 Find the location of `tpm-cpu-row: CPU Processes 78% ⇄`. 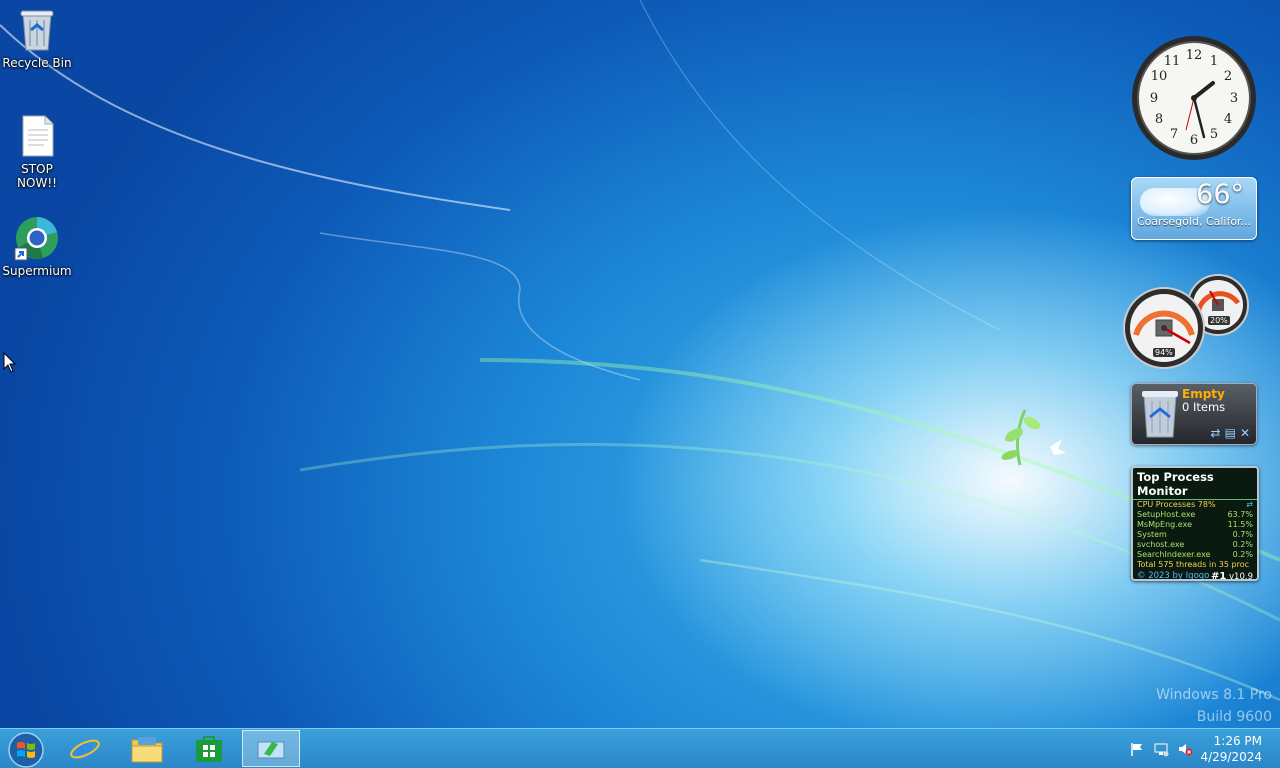

tpm-cpu-row: CPU Processes 78% ⇄ is located at coordinates (1195, 505).